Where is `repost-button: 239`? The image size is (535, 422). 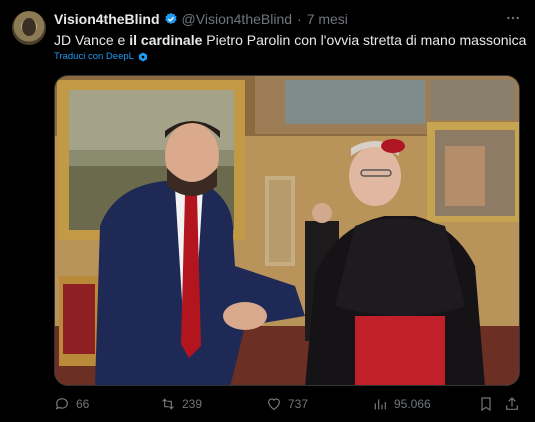
repost-button: 239 is located at coordinates (181, 404).